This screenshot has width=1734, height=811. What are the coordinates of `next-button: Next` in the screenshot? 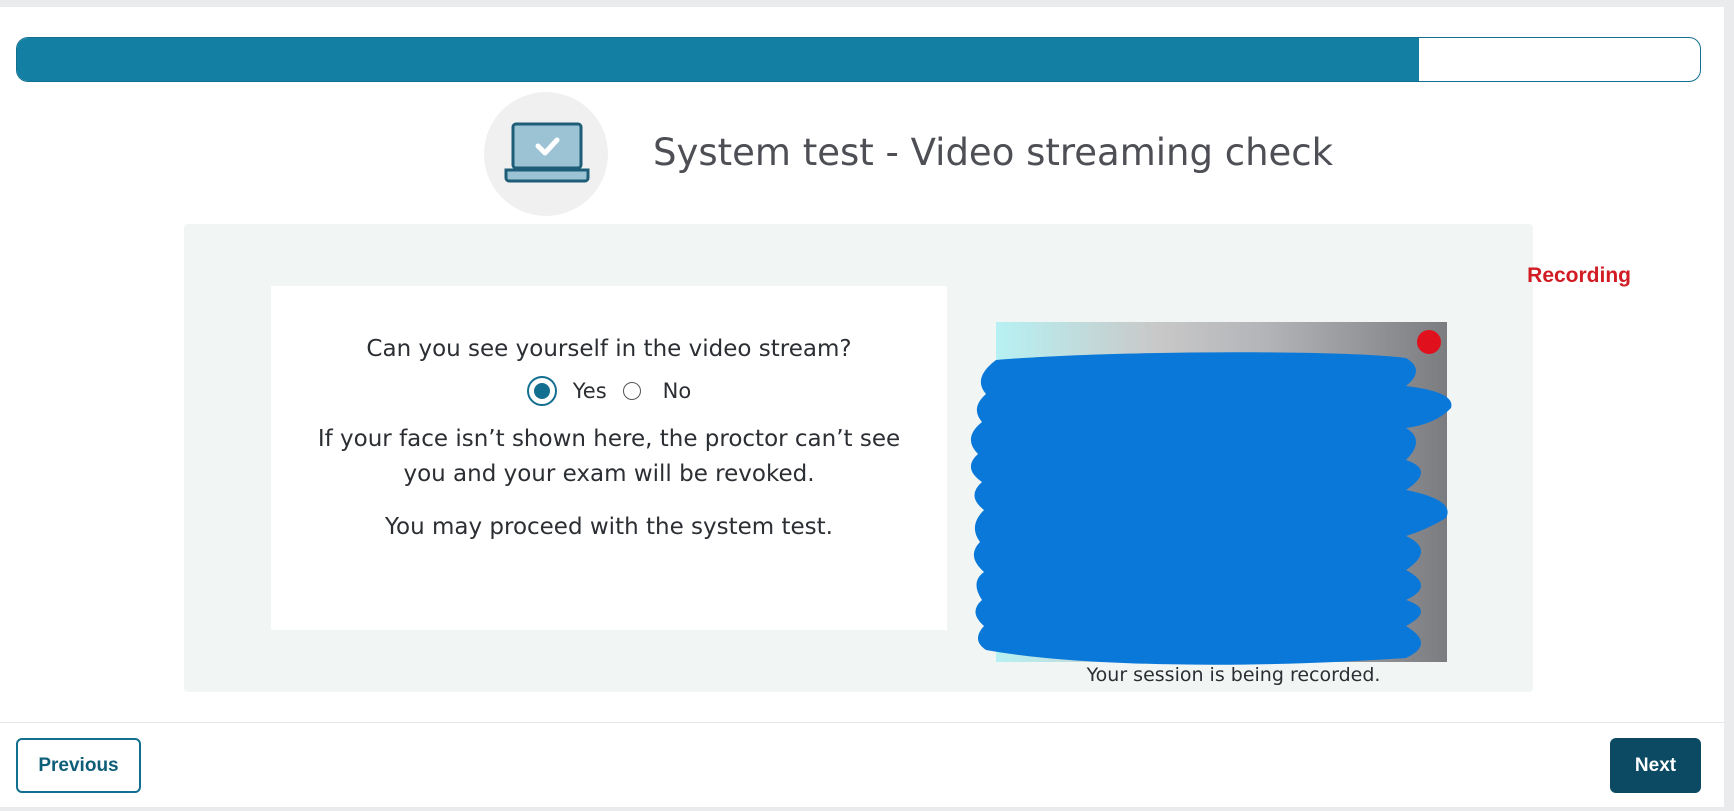 It's located at (1655, 765).